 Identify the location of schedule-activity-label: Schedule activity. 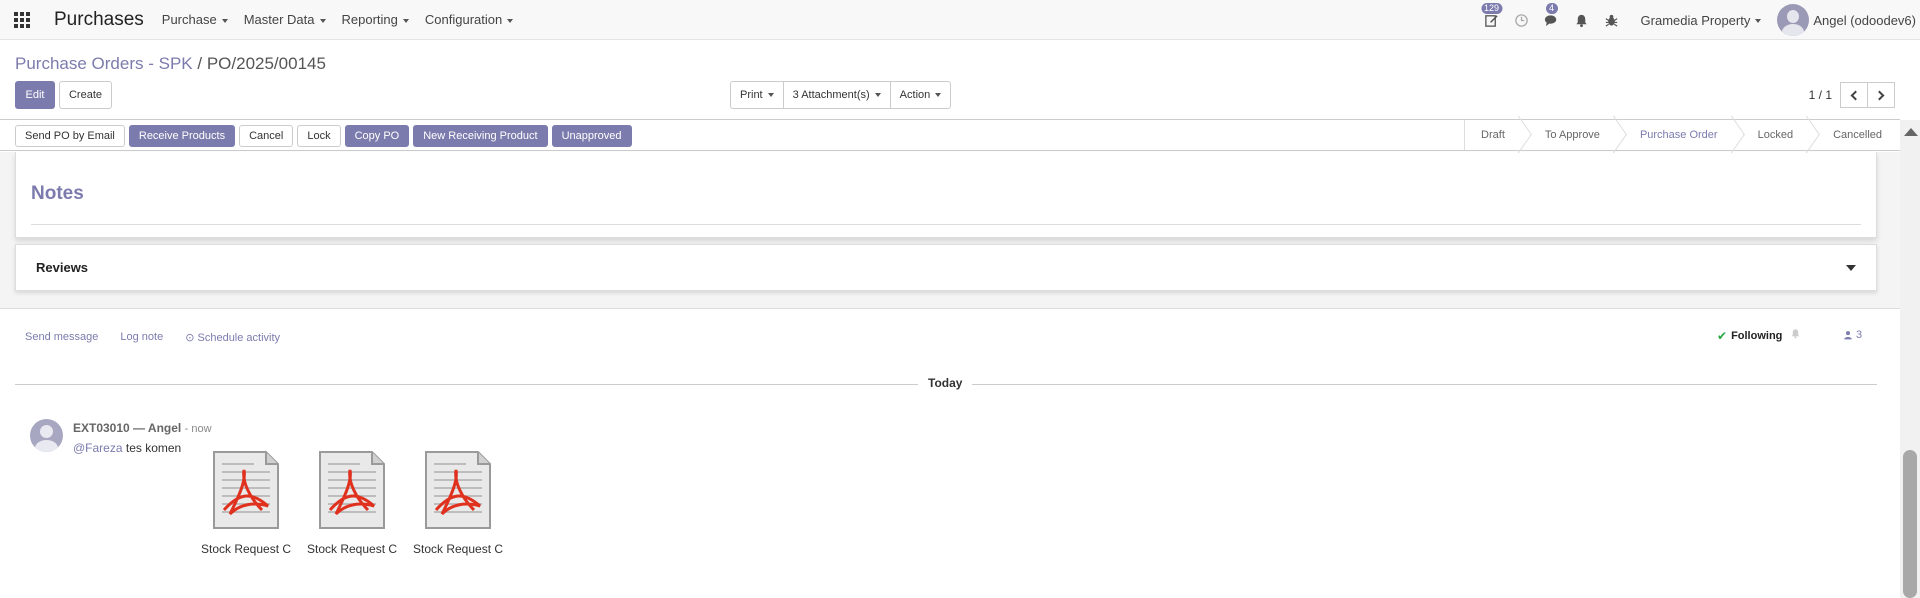
(239, 338).